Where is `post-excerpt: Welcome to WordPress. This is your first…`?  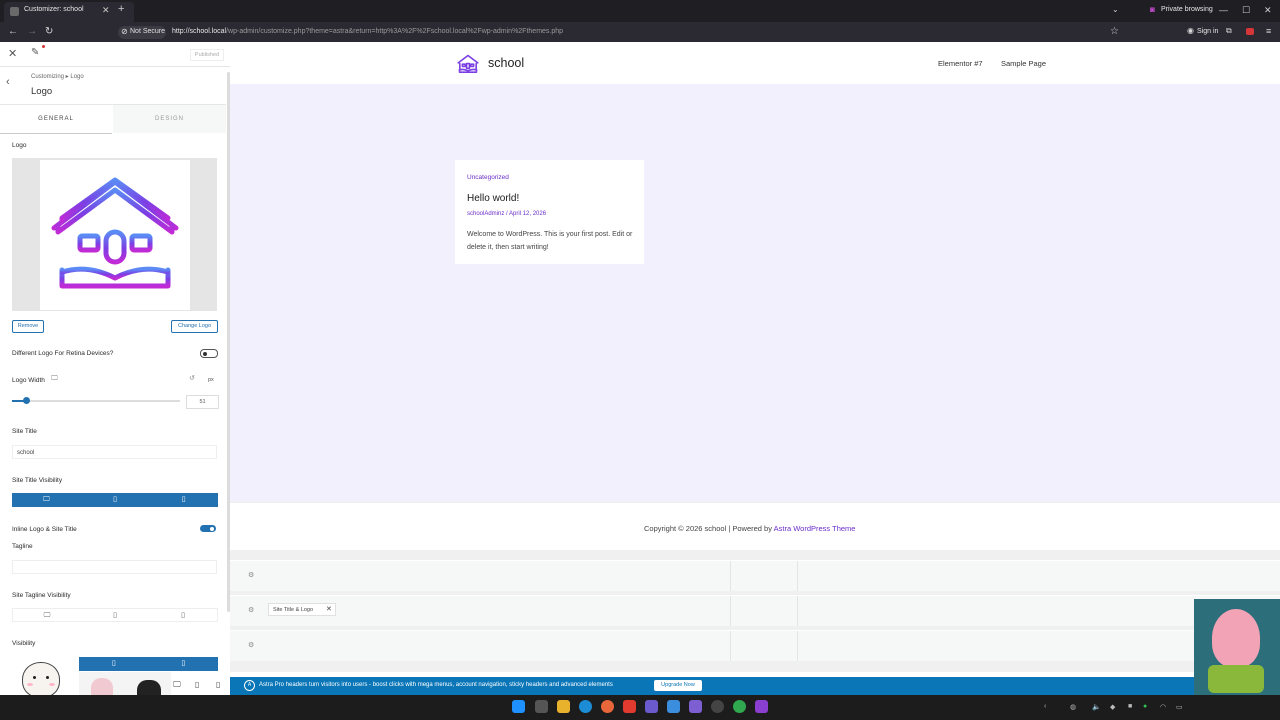 post-excerpt: Welcome to WordPress. This is your first… is located at coordinates (550, 241).